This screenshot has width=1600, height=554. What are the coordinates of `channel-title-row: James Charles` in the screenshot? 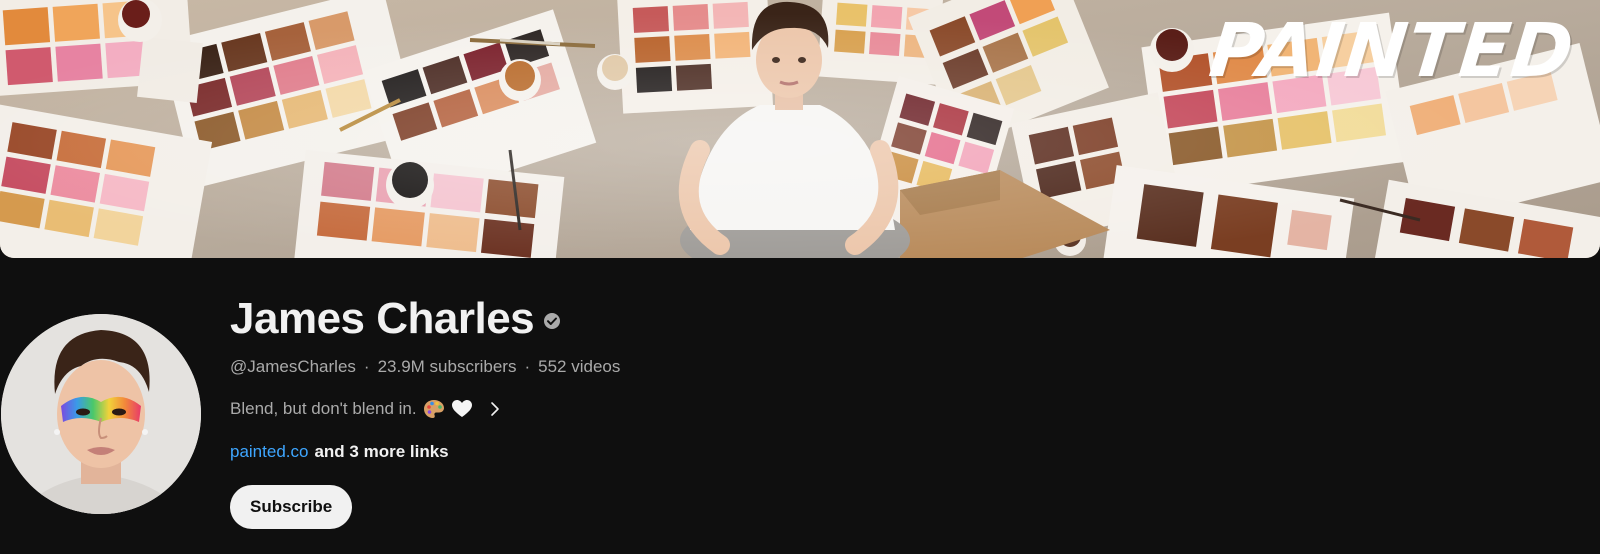 It's located at (680, 319).